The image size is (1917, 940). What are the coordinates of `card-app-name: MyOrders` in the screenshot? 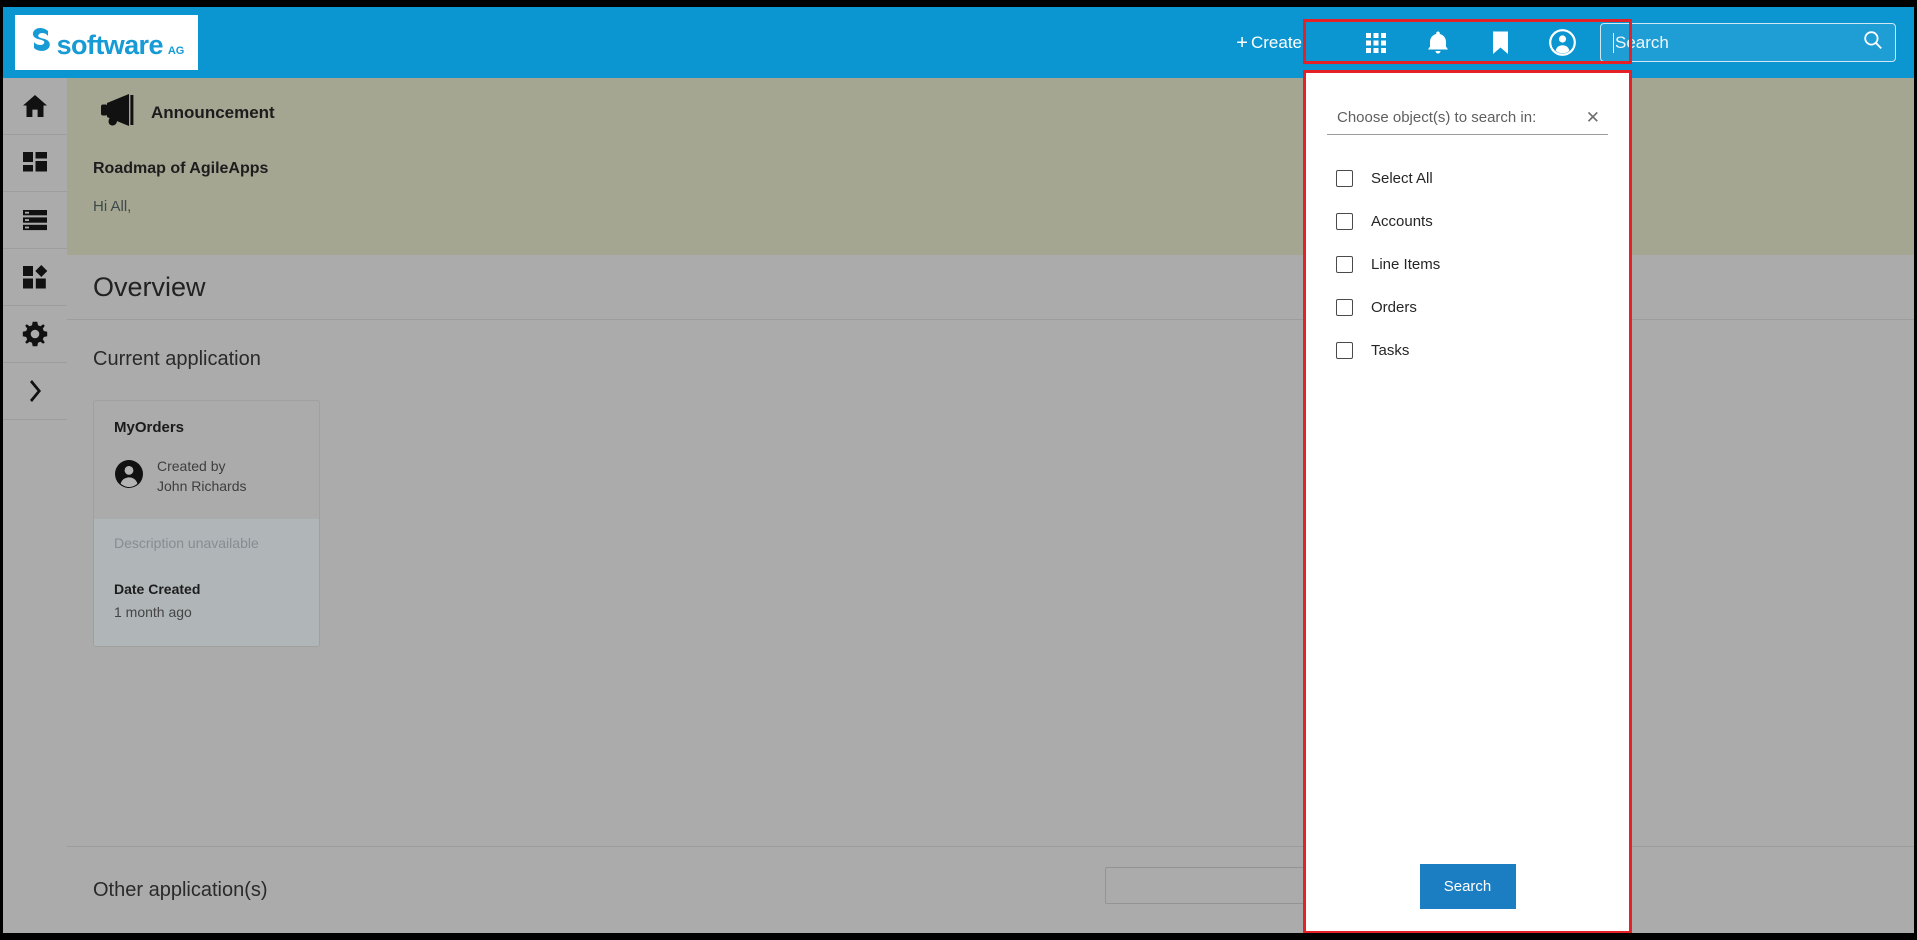 It's located at (149, 427).